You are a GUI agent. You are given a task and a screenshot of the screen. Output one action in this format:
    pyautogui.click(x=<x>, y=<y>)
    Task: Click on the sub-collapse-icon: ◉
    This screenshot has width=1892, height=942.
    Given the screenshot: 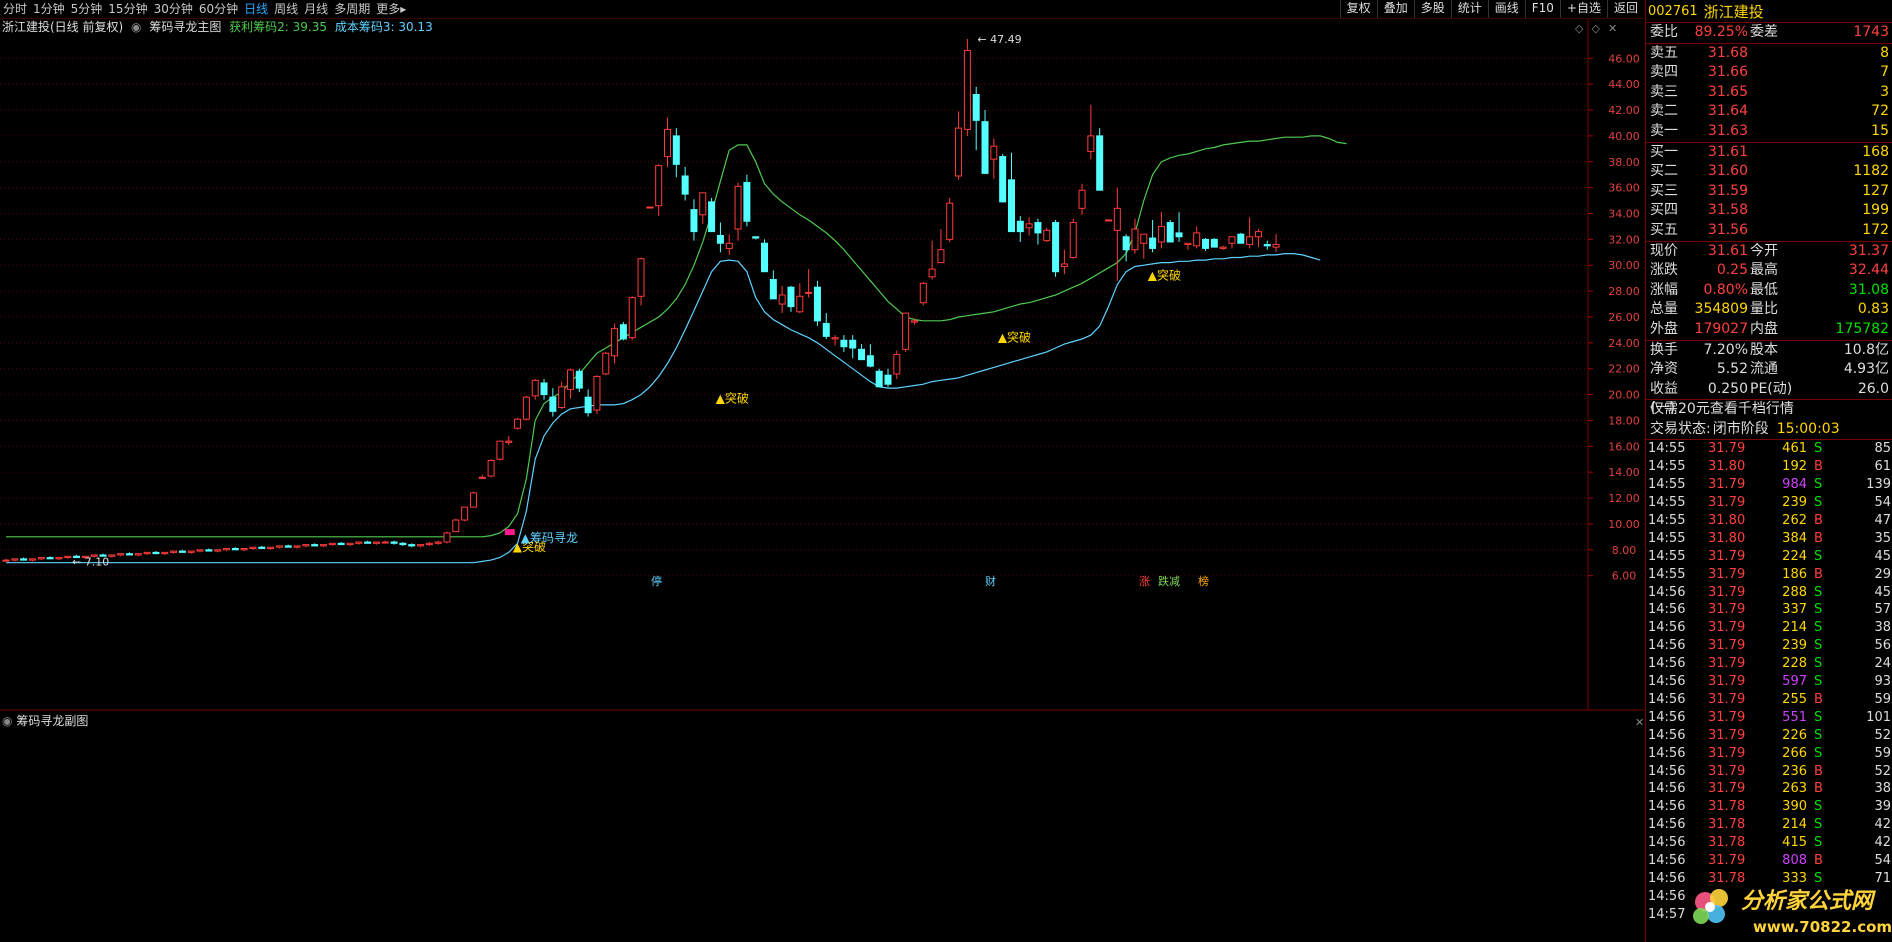 What is the action you would take?
    pyautogui.click(x=7, y=721)
    